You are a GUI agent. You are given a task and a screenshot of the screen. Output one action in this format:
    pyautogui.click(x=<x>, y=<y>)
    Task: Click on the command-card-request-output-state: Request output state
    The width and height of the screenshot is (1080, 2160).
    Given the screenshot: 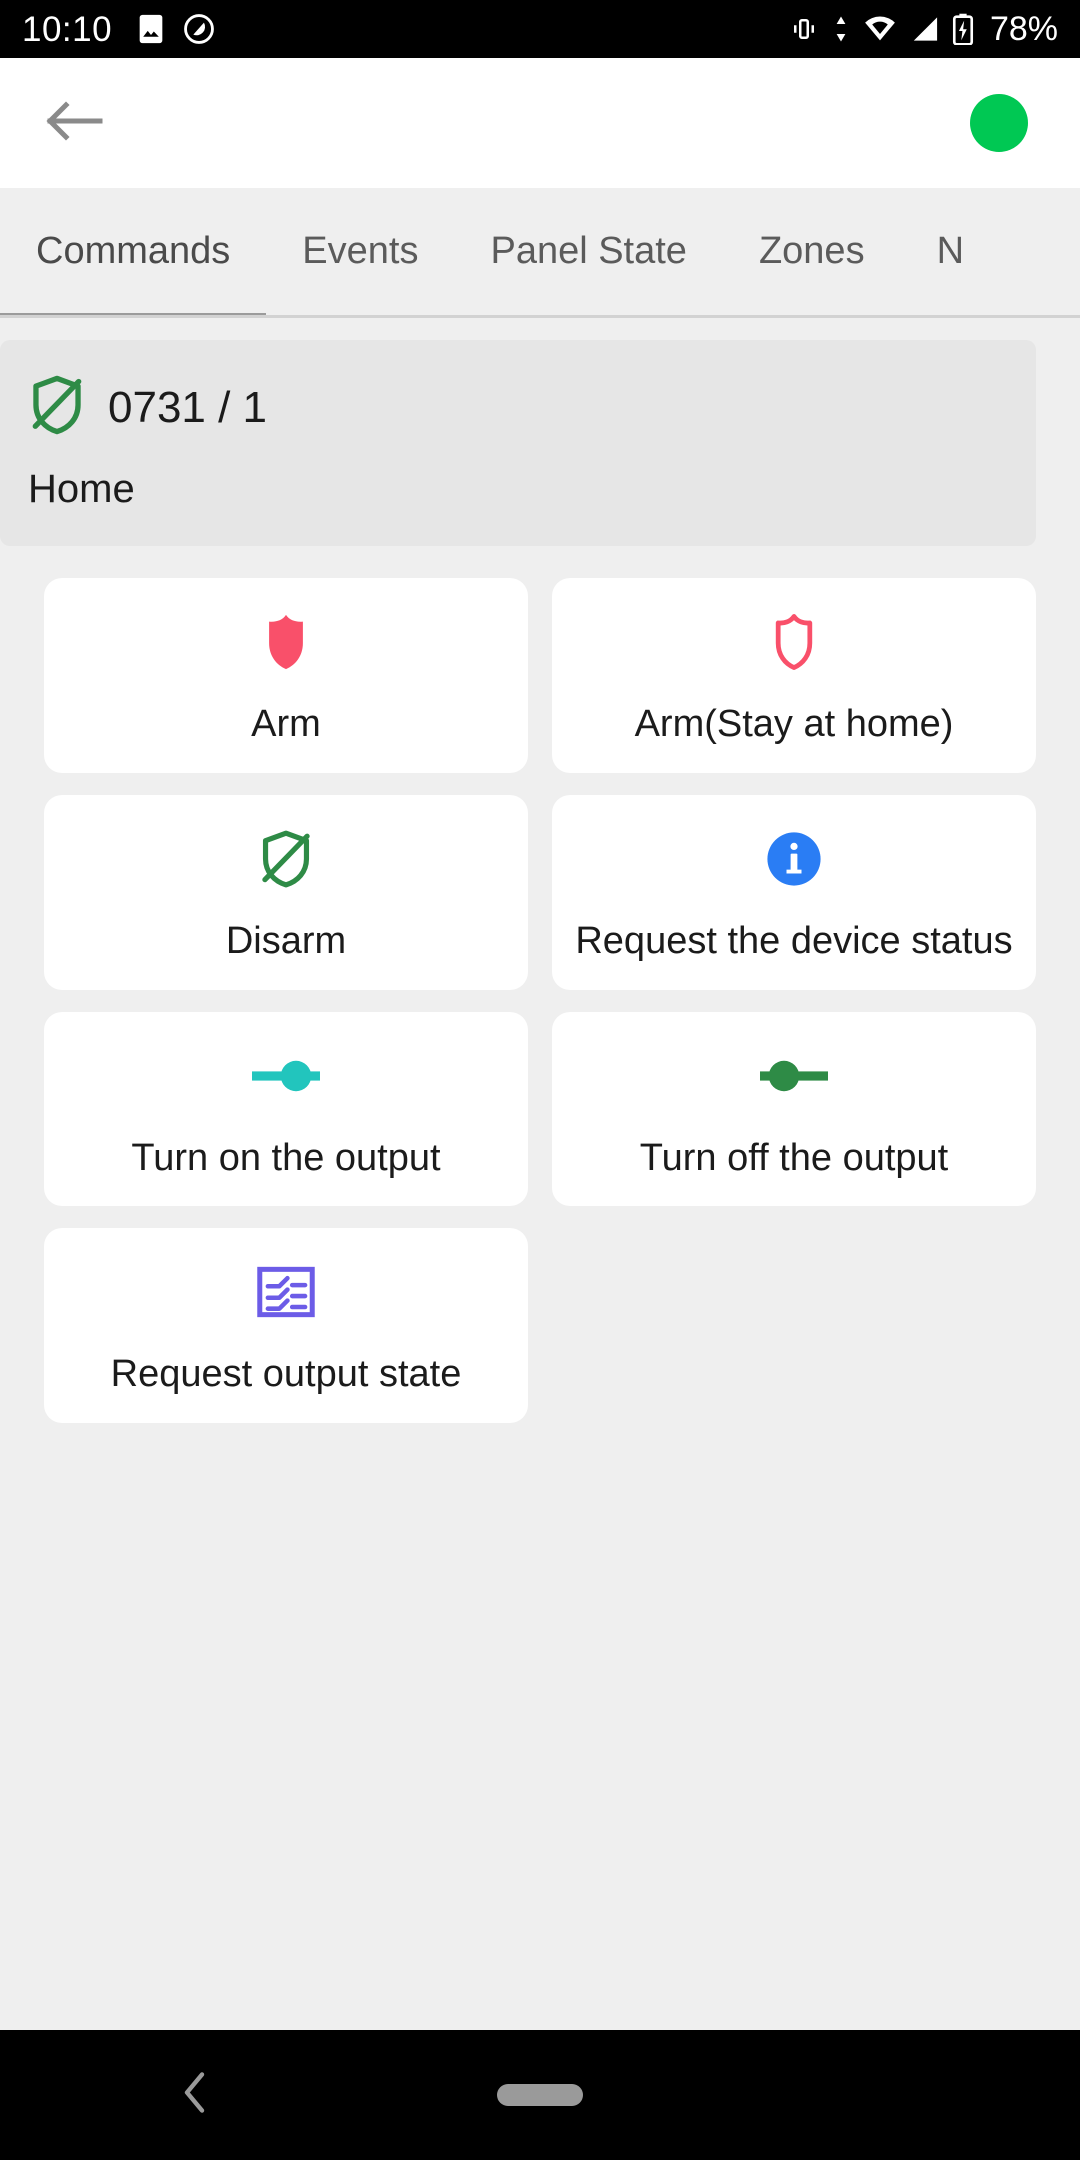 What is the action you would take?
    pyautogui.click(x=286, y=1326)
    